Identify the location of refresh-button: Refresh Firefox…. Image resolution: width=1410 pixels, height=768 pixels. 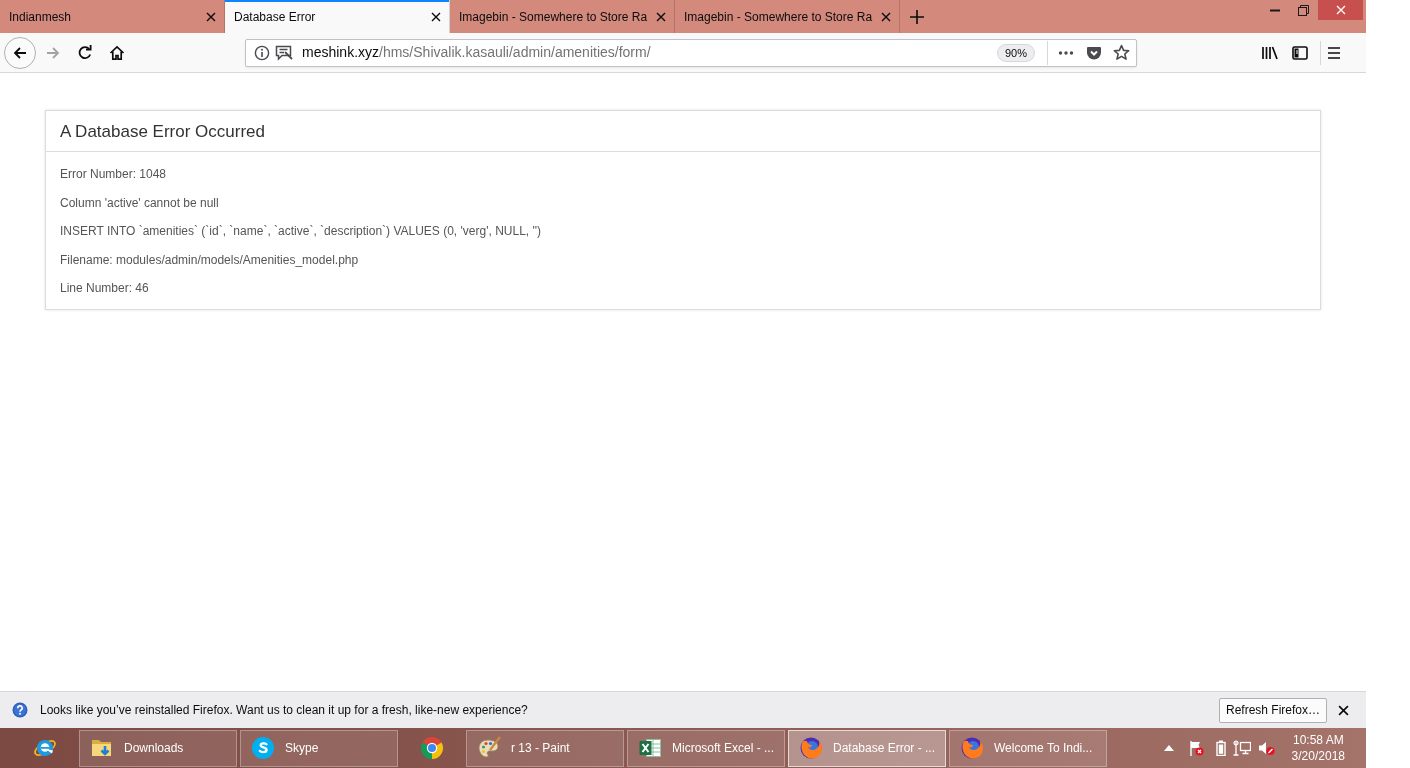
(1272, 710).